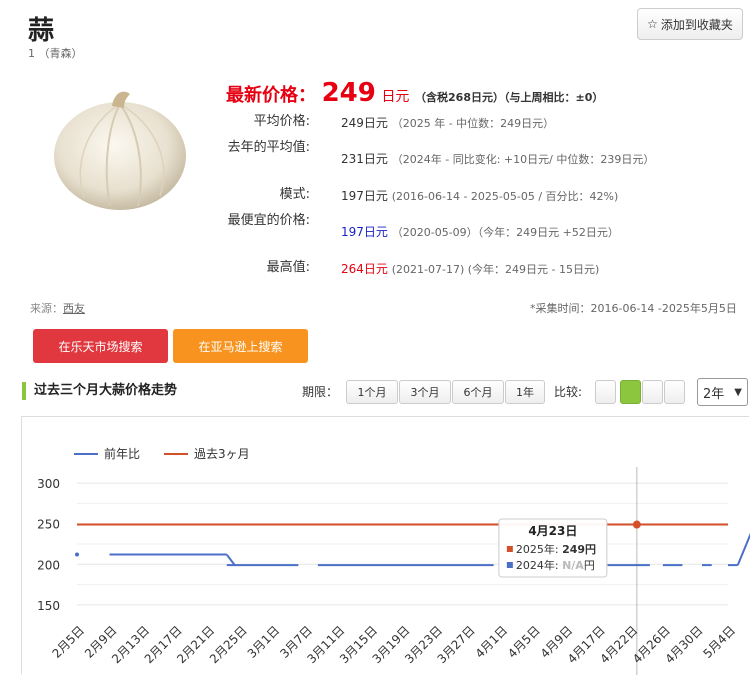 This screenshot has height=679, width=750. Describe the element at coordinates (696, 24) in the screenshot. I see `add-favorite-label: 添加到收藏夹` at that location.